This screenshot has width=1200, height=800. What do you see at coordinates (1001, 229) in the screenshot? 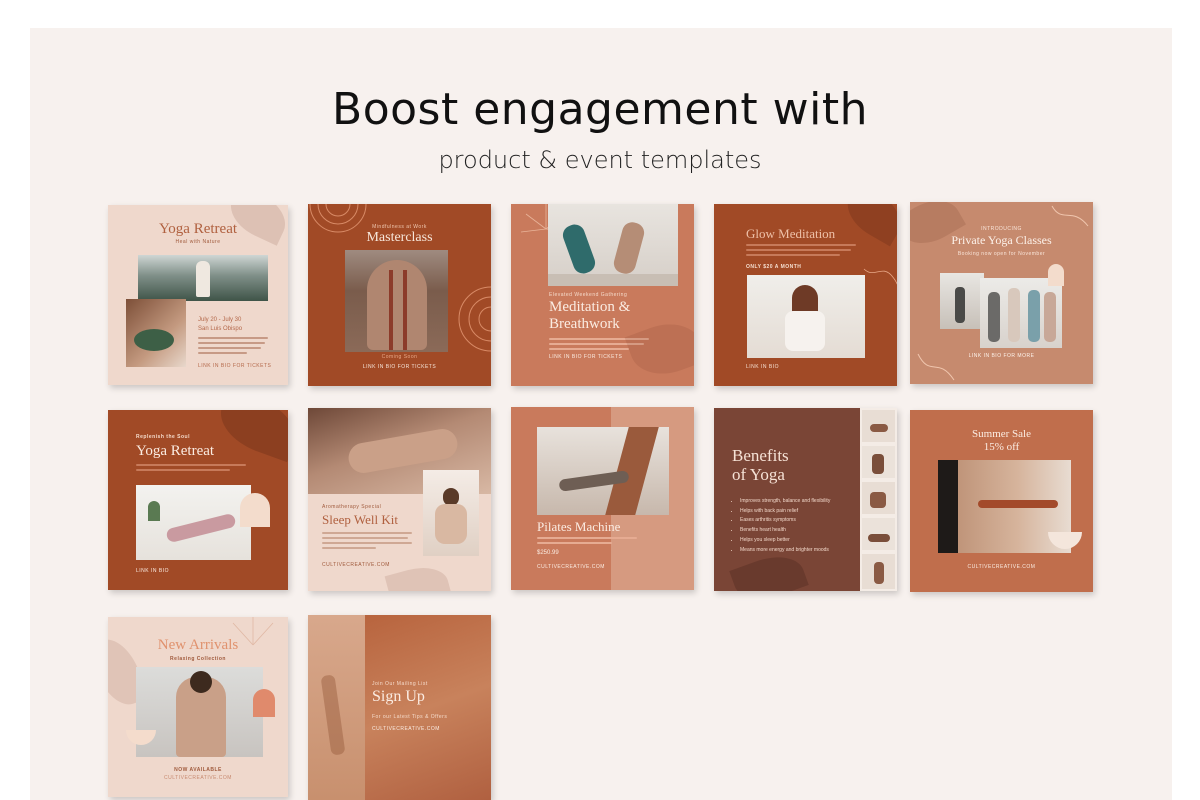
I see `card-kicker: INTRODUCING` at bounding box center [1001, 229].